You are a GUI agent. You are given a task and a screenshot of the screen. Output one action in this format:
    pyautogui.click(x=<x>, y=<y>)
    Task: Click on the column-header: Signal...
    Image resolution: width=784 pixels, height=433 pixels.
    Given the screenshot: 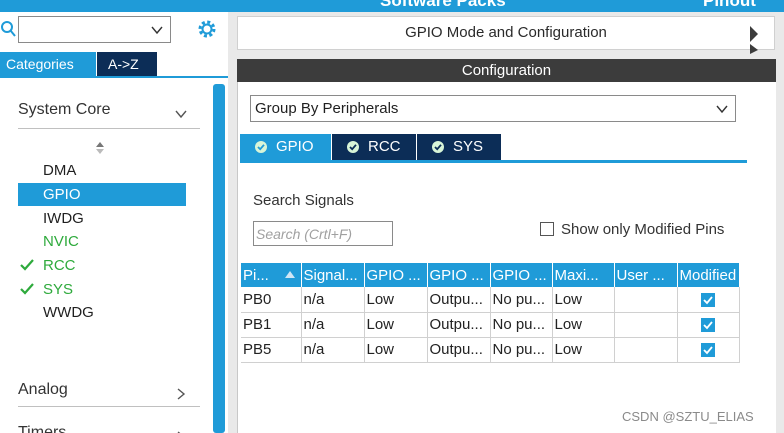 What is the action you would take?
    pyautogui.click(x=333, y=275)
    